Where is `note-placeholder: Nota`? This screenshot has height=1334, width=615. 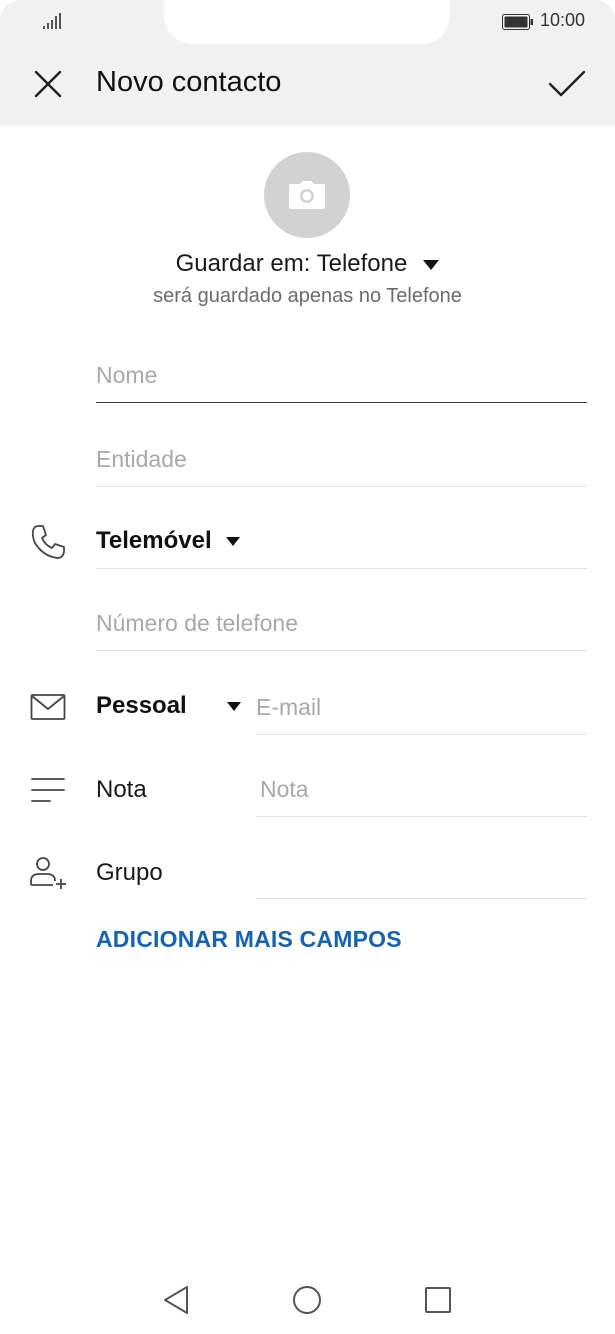 note-placeholder: Nota is located at coordinates (284, 789).